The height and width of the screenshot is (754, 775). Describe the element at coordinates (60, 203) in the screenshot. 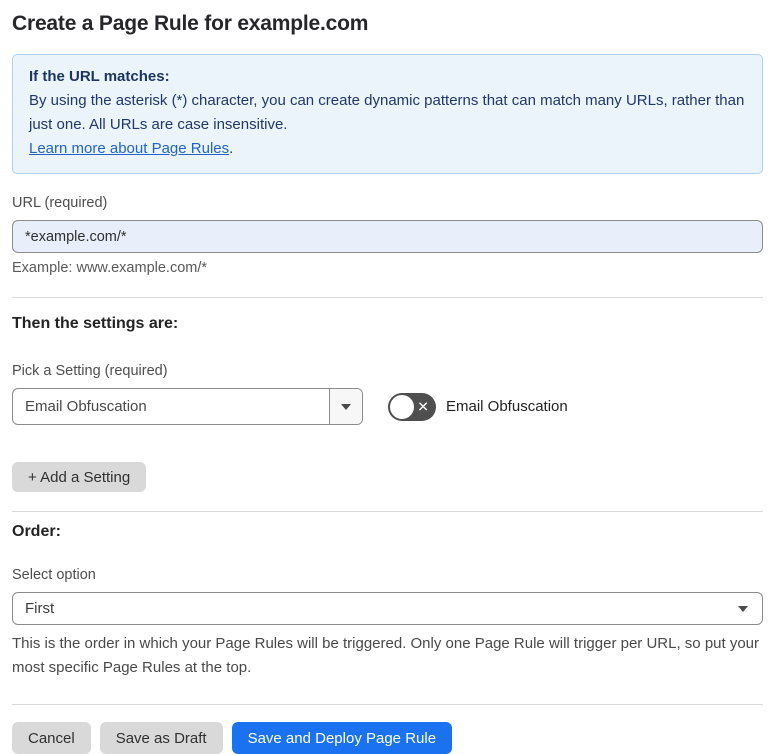

I see `url-field-label: URL (required)` at that location.